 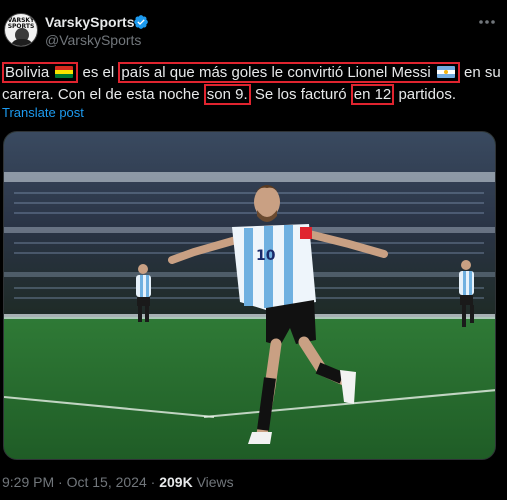 I want to click on views-count: 209K, so click(x=176, y=482).